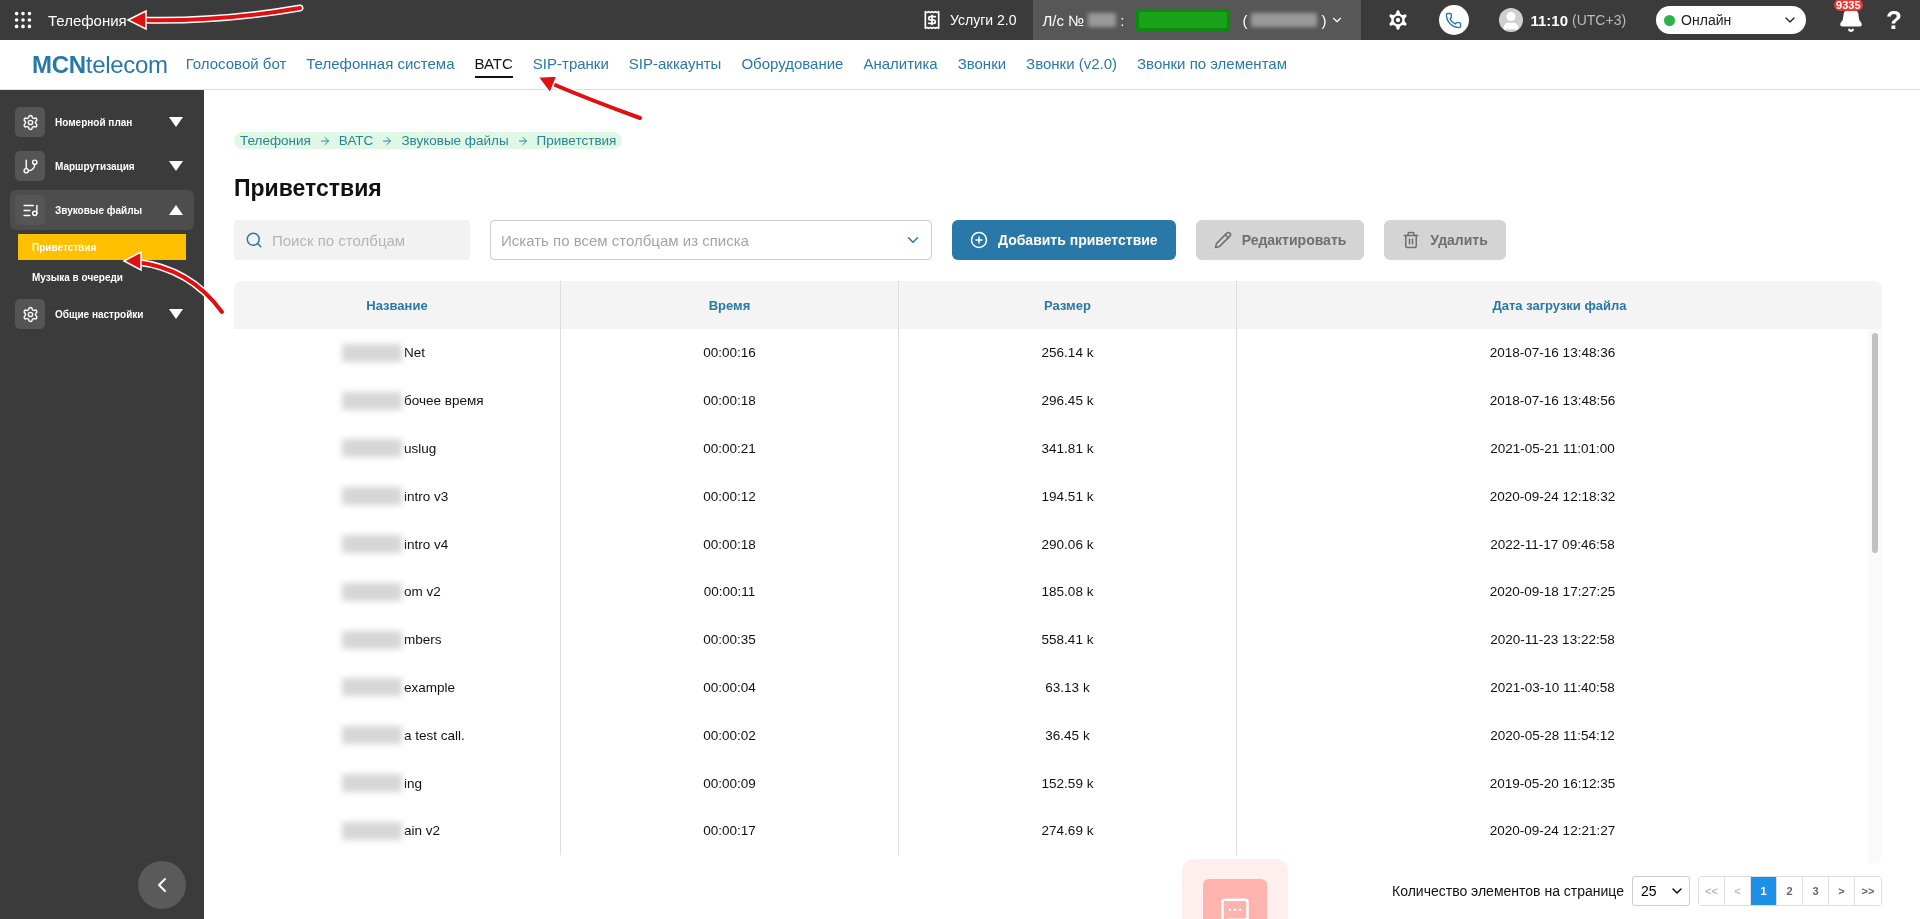 The image size is (1920, 919). Describe the element at coordinates (1559, 305) in the screenshot. I see `column-header: Дата загрузки файла` at that location.